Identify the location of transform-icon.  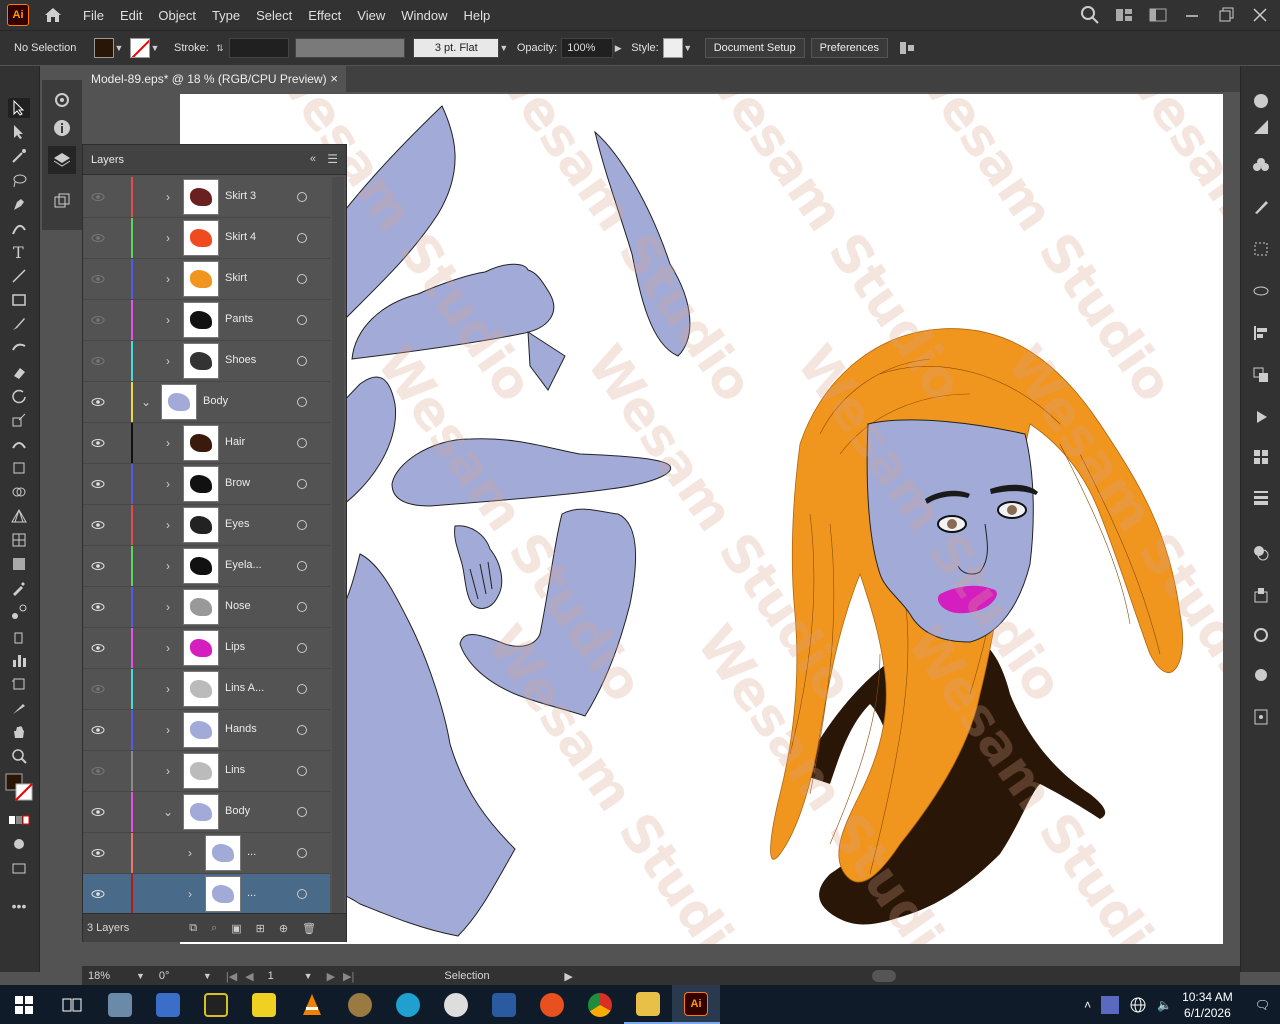
(1261, 249).